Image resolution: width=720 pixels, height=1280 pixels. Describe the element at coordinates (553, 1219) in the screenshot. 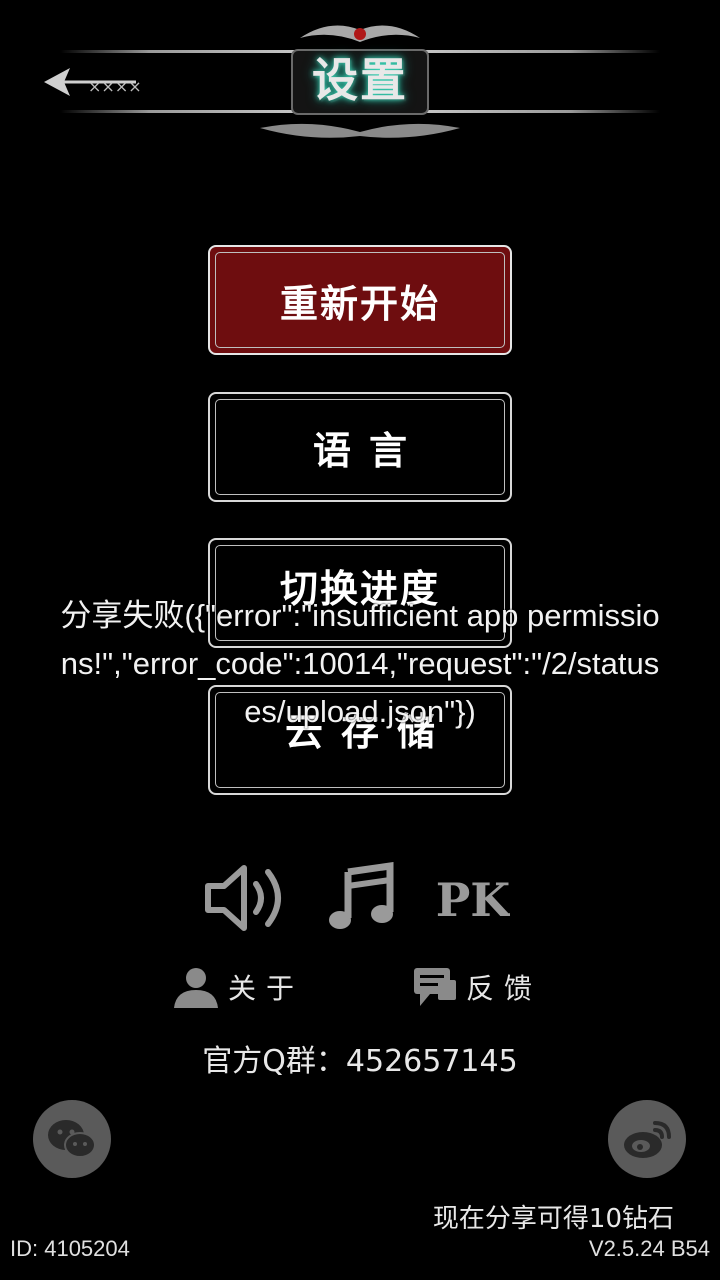

I see `share-reward-text: 现在分享可得10钻石` at that location.